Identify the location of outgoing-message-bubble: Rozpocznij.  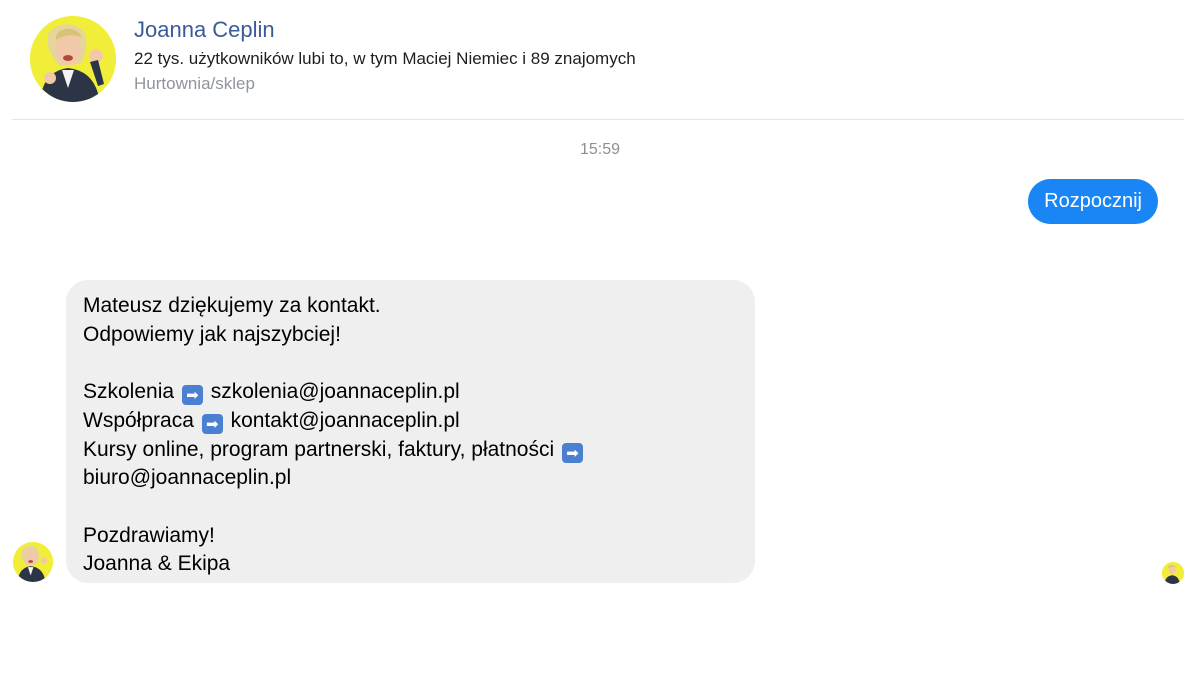
(1093, 201).